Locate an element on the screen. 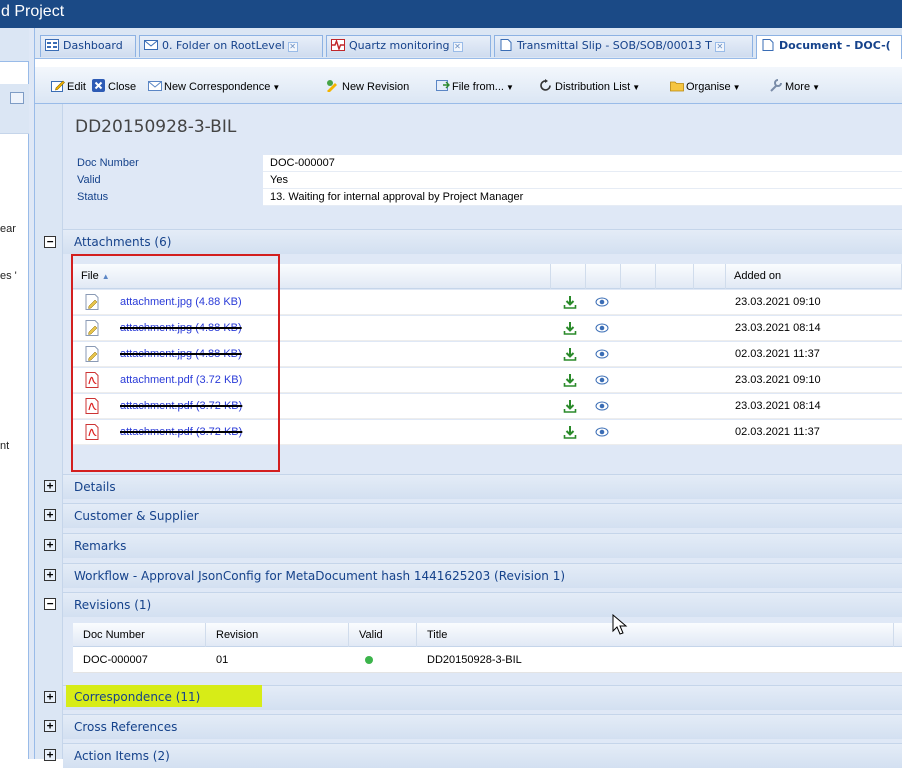 This screenshot has width=902, height=768. tab-dashboard: Dashboard is located at coordinates (88, 46).